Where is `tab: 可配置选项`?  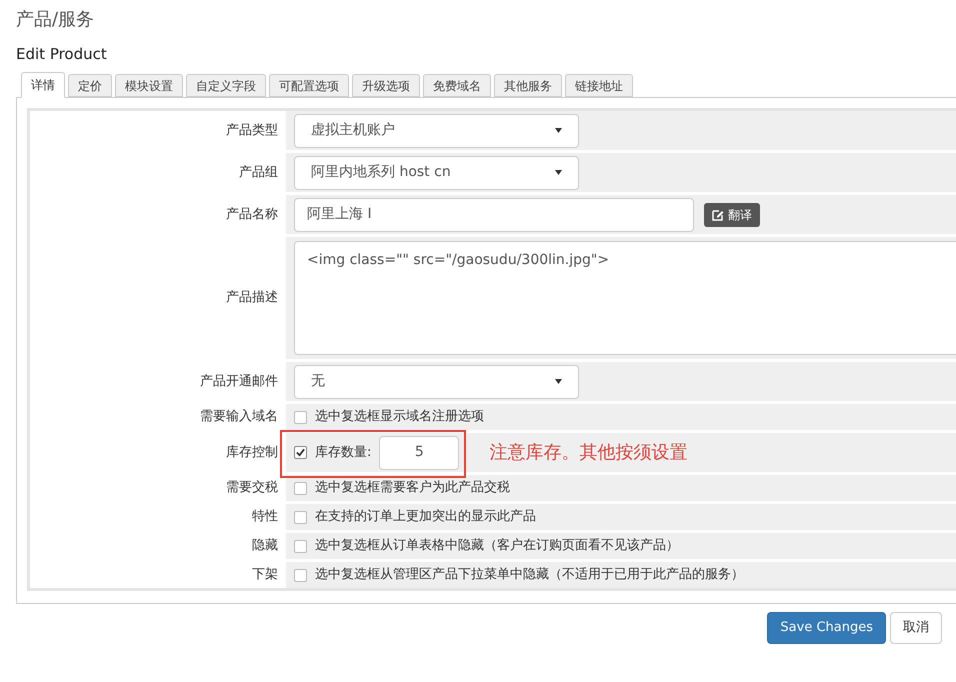
tab: 可配置选项 is located at coordinates (309, 85).